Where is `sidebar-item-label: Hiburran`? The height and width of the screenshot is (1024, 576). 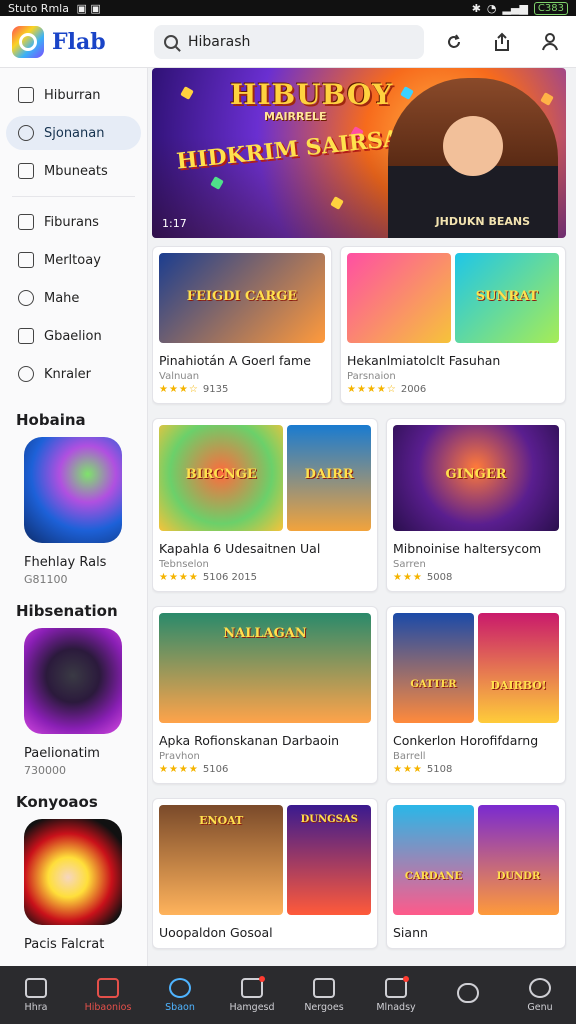
sidebar-item-label: Hiburran is located at coordinates (72, 95).